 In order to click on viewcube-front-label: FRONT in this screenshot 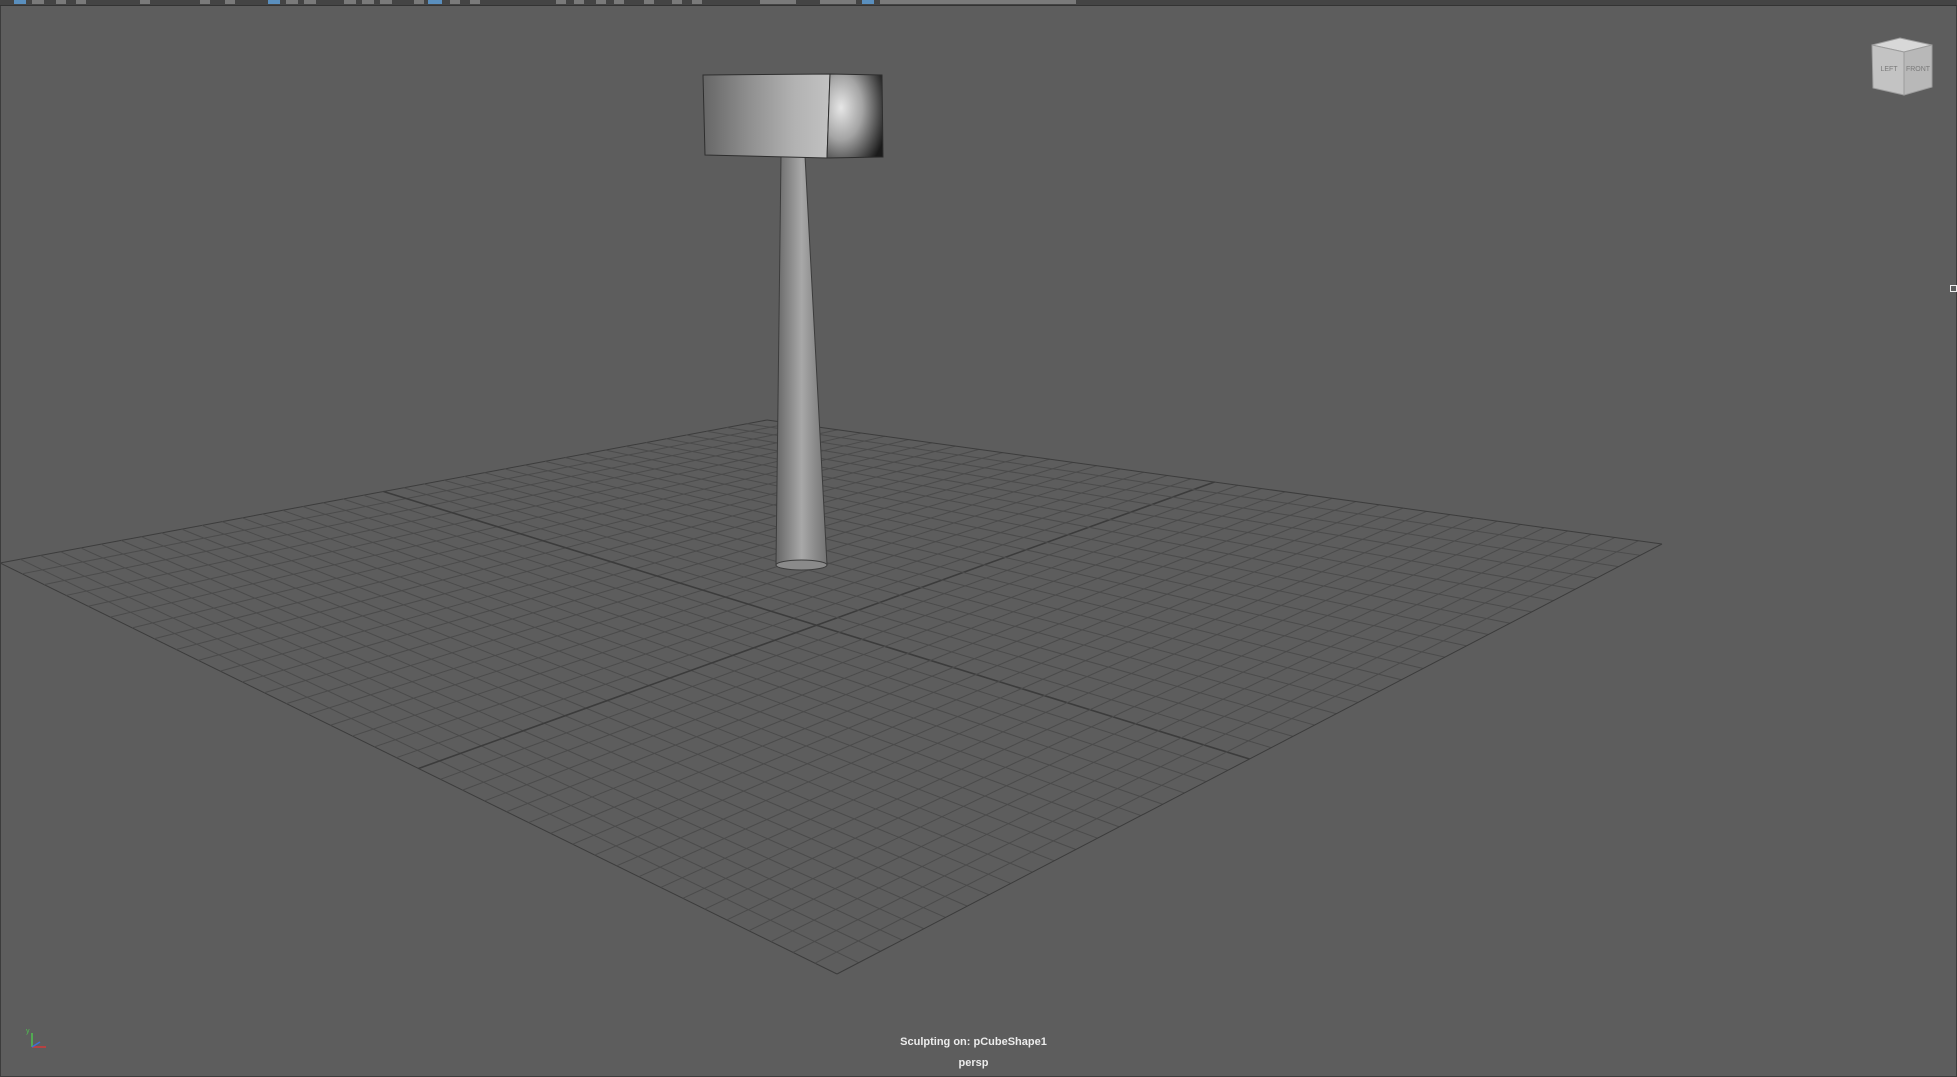, I will do `click(1918, 69)`.